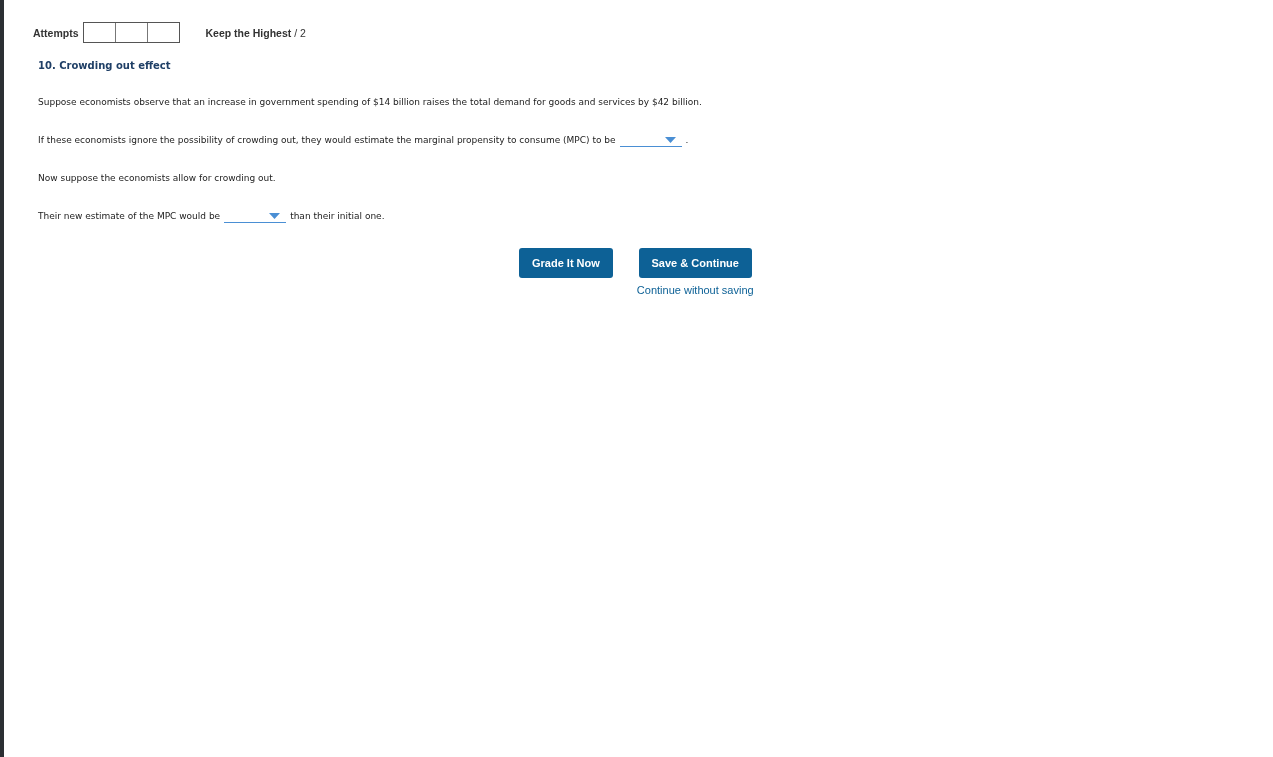 Image resolution: width=1273 pixels, height=757 pixels. I want to click on question-text: Their new estimate of the MPC would be, so click(129, 217).